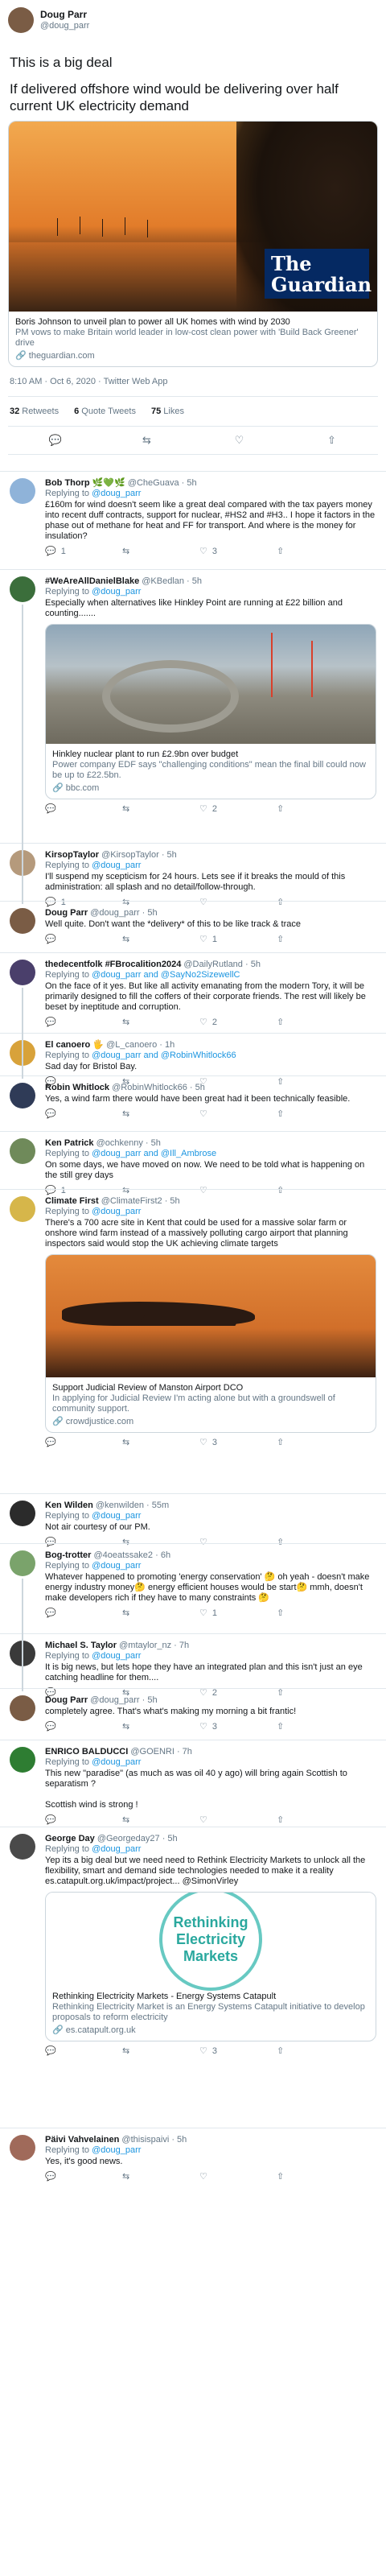  I want to click on author-name: Päivi Vahvelainen, so click(82, 2140).